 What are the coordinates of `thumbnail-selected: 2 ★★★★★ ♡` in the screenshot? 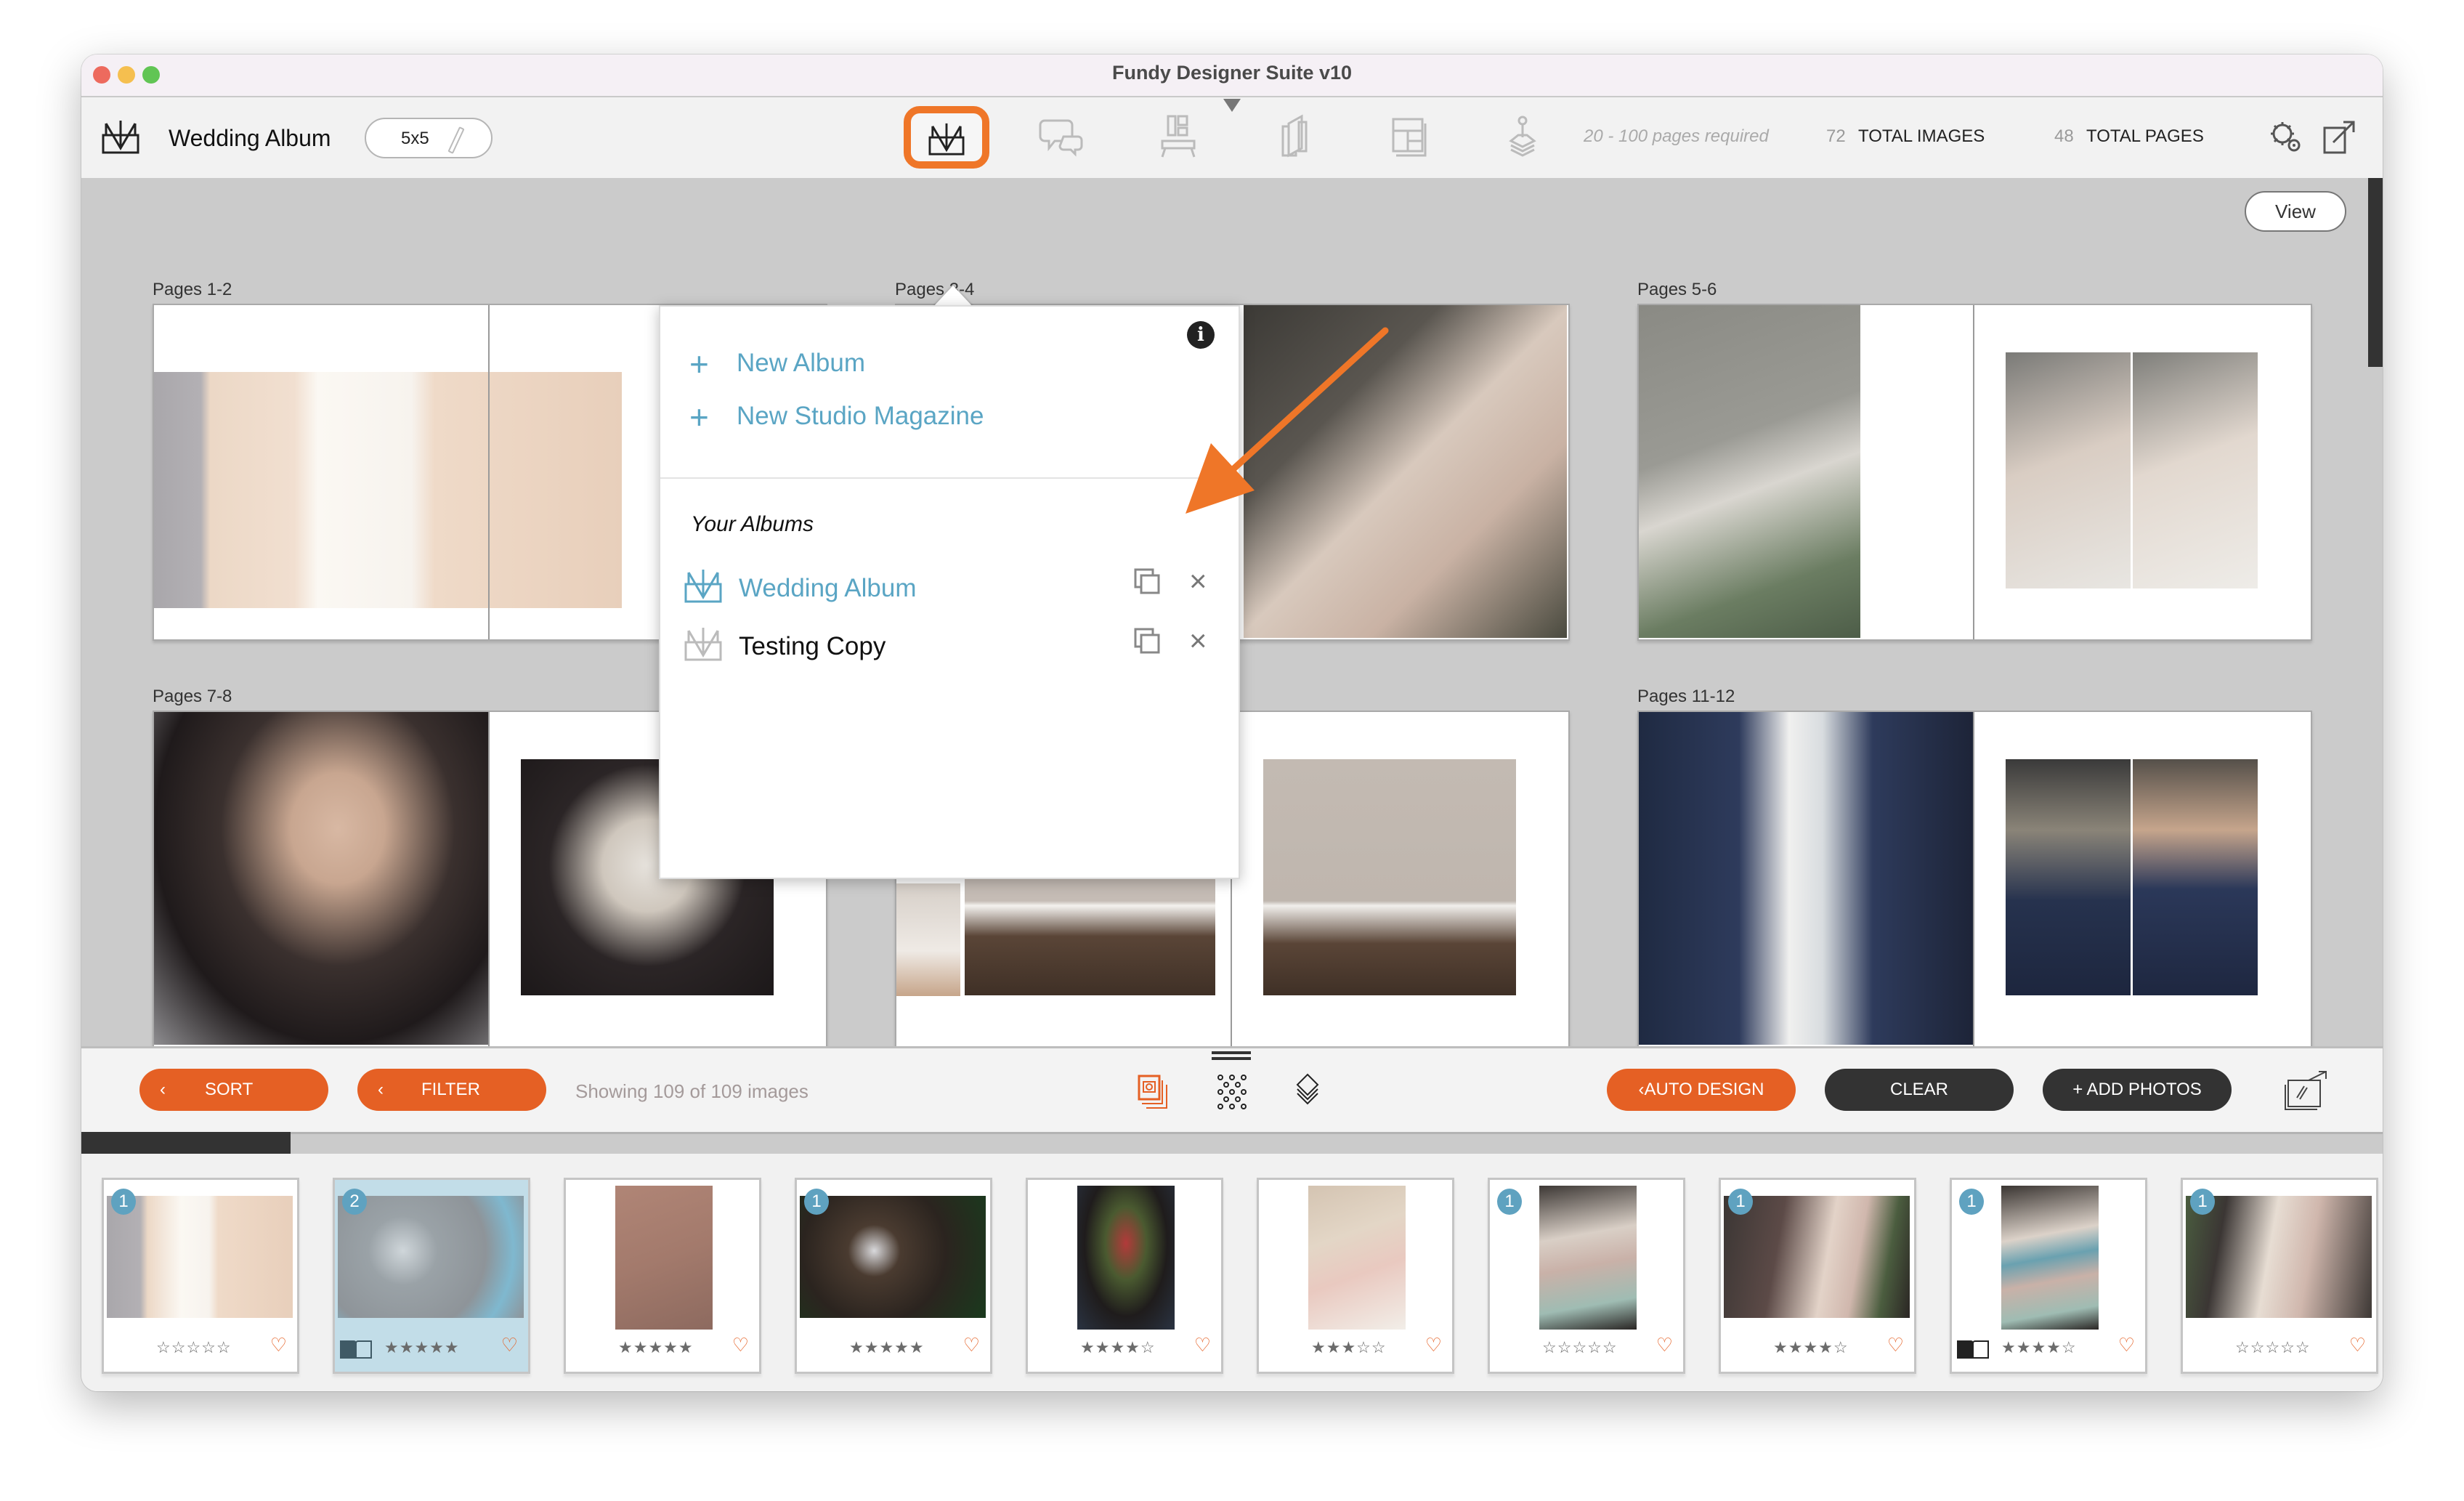 It's located at (431, 1276).